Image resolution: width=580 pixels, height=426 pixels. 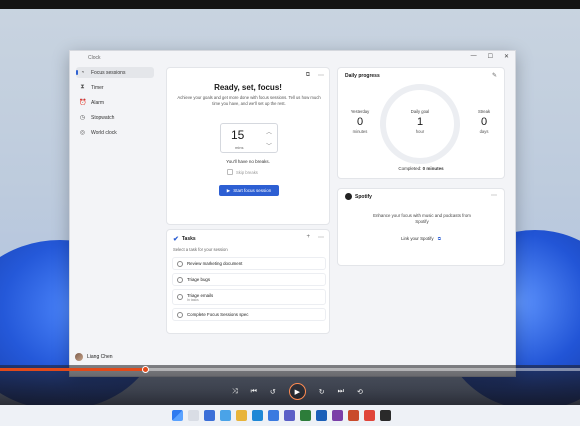 What do you see at coordinates (79, 357) in the screenshot?
I see `avatar` at bounding box center [79, 357].